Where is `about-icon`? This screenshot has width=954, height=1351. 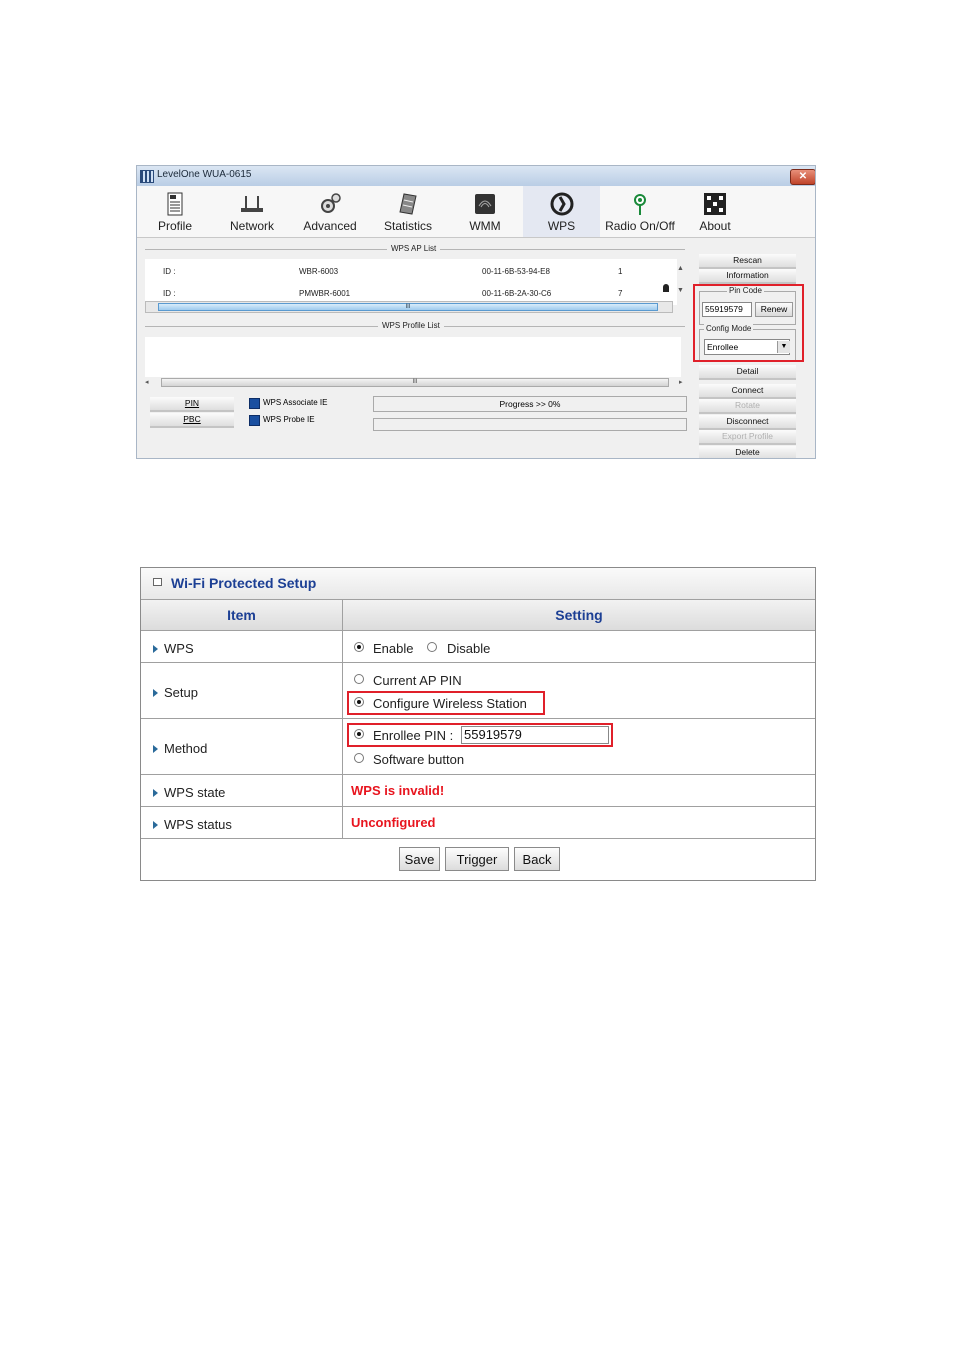 about-icon is located at coordinates (715, 204).